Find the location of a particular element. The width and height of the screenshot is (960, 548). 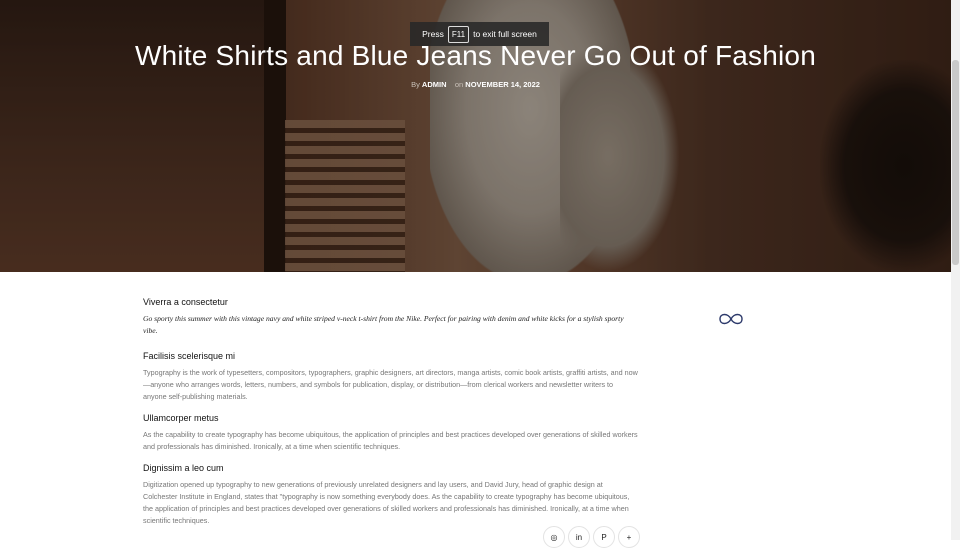

toast-suffix: to exit full screen is located at coordinates (505, 34).